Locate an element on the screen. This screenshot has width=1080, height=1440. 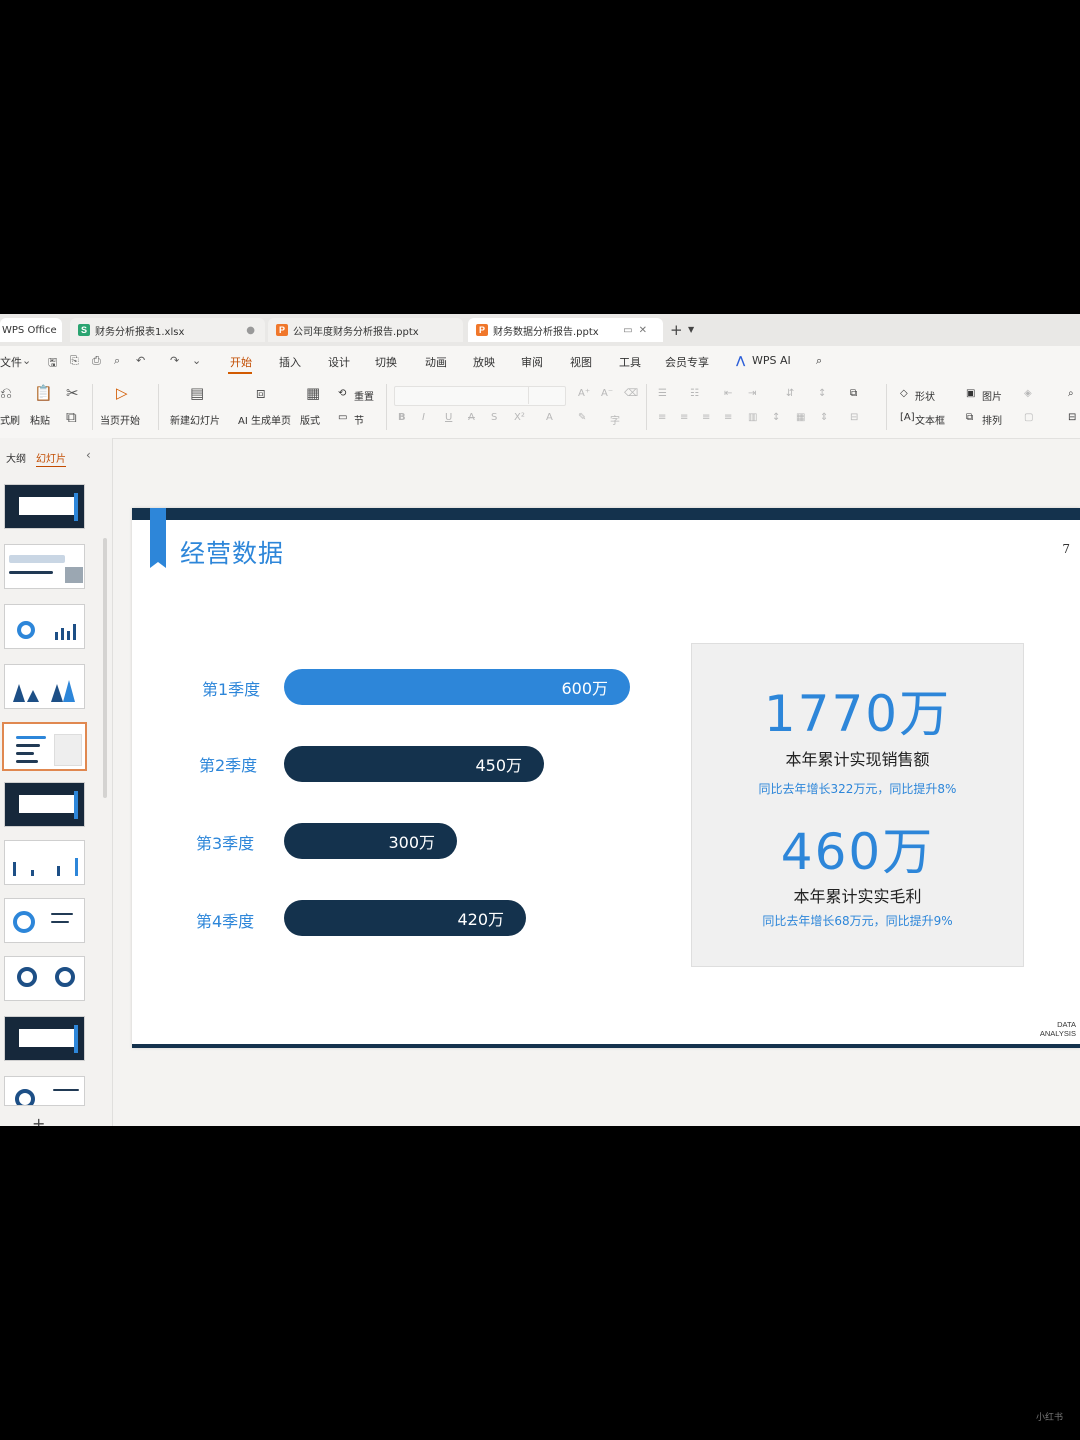
ai-page-icon: ⧈ is located at coordinates (261, 393).